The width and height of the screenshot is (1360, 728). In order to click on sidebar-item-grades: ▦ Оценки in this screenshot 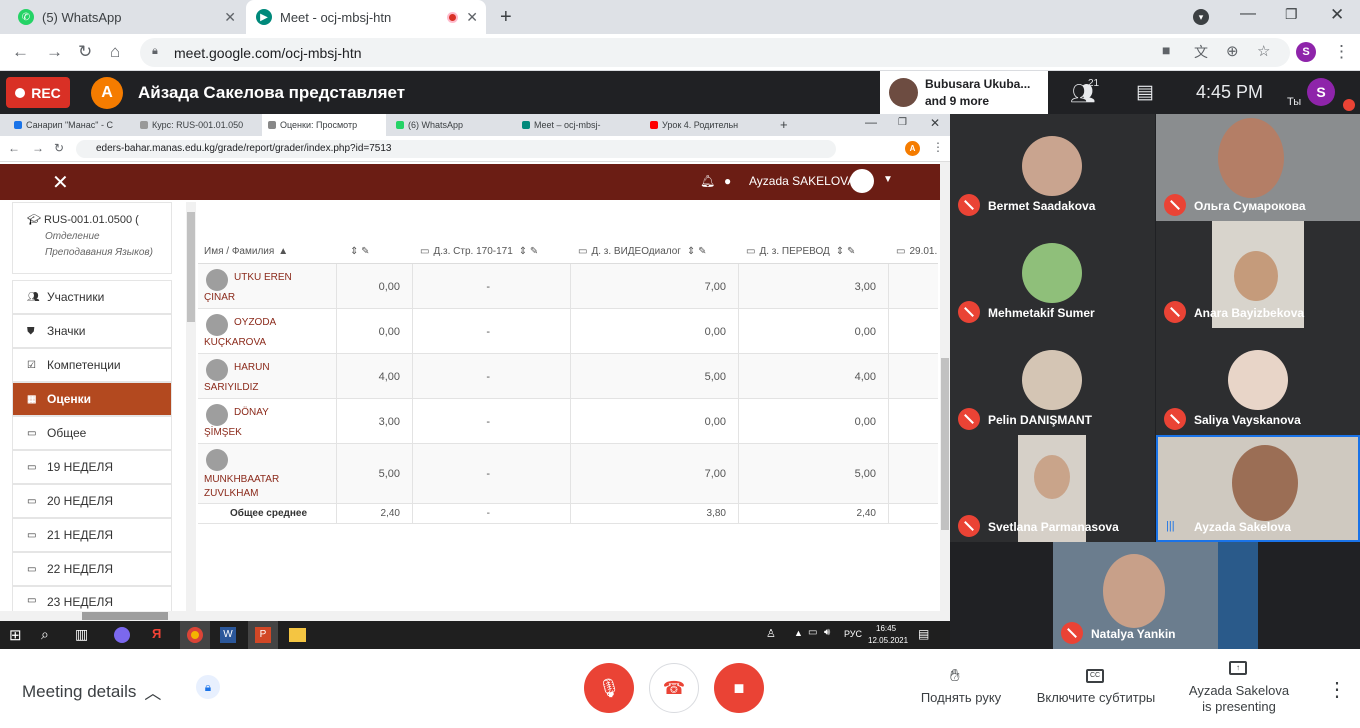, I will do `click(92, 399)`.